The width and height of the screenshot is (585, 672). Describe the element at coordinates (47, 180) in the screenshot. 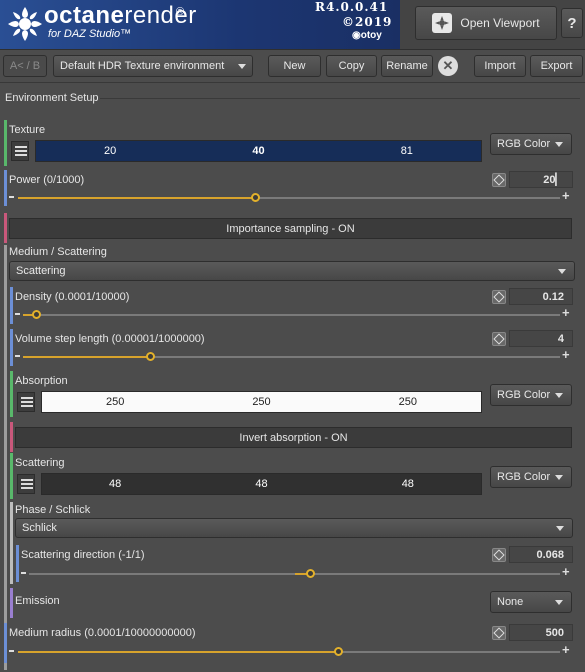

I see `power-label: Power (0/1000)` at that location.